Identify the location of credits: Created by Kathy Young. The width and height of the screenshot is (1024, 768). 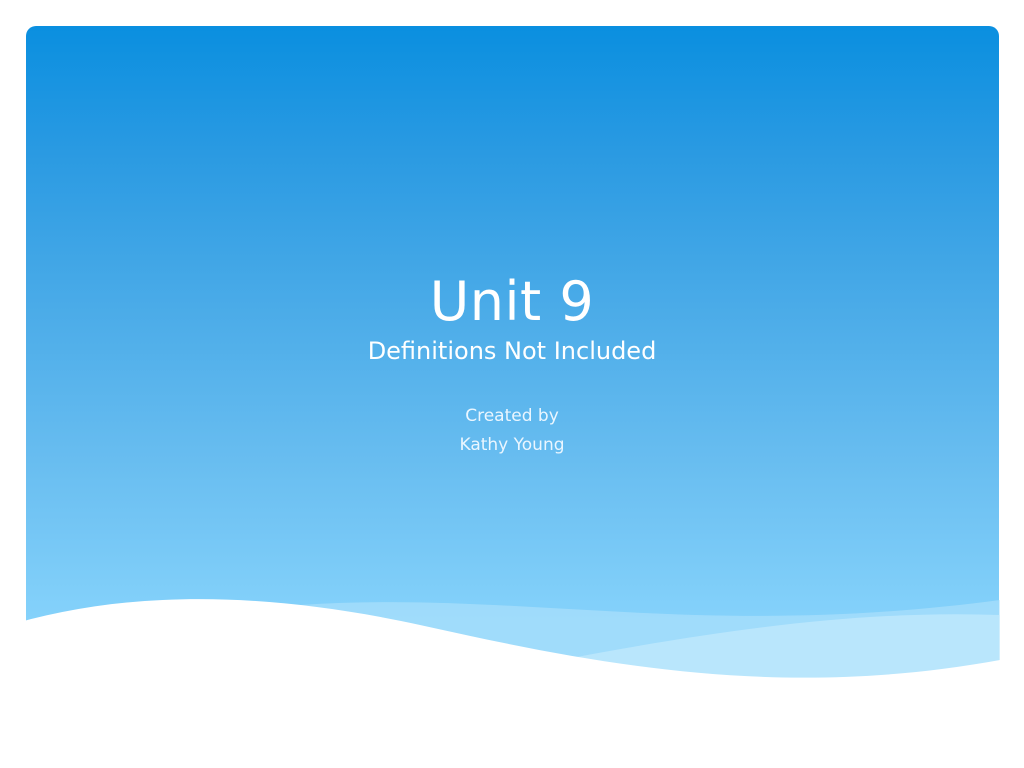
(512, 431).